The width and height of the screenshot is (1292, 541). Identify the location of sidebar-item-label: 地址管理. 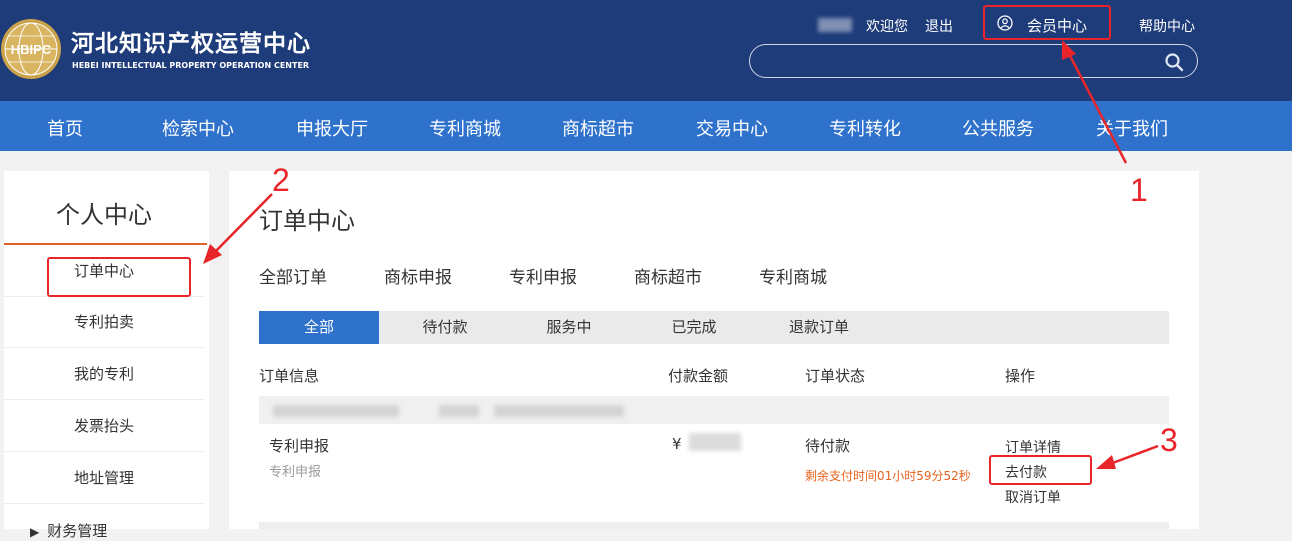
(103, 478).